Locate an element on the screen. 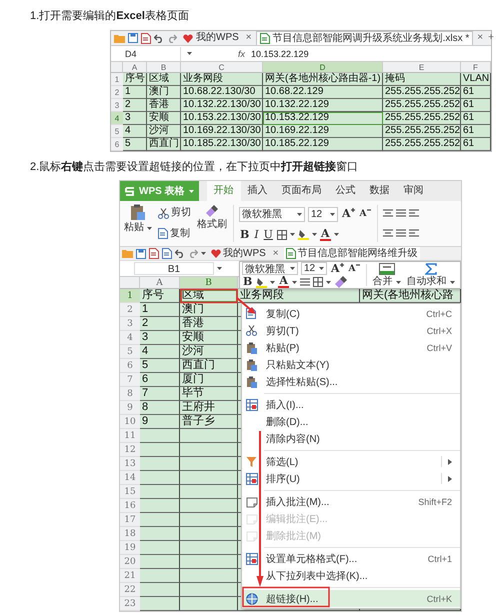 Image resolution: width=496 pixels, height=615 pixels. menu-item: 剪切(T) Ctrl+X is located at coordinates (351, 330).